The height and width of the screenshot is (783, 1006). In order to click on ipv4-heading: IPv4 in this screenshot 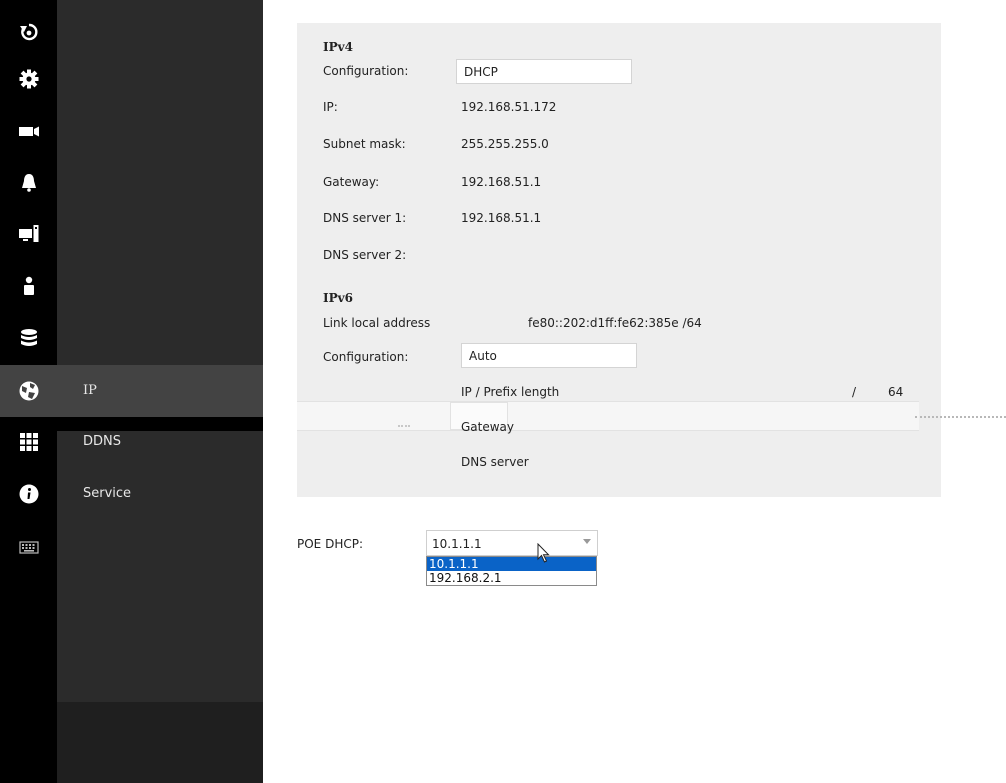, I will do `click(338, 47)`.